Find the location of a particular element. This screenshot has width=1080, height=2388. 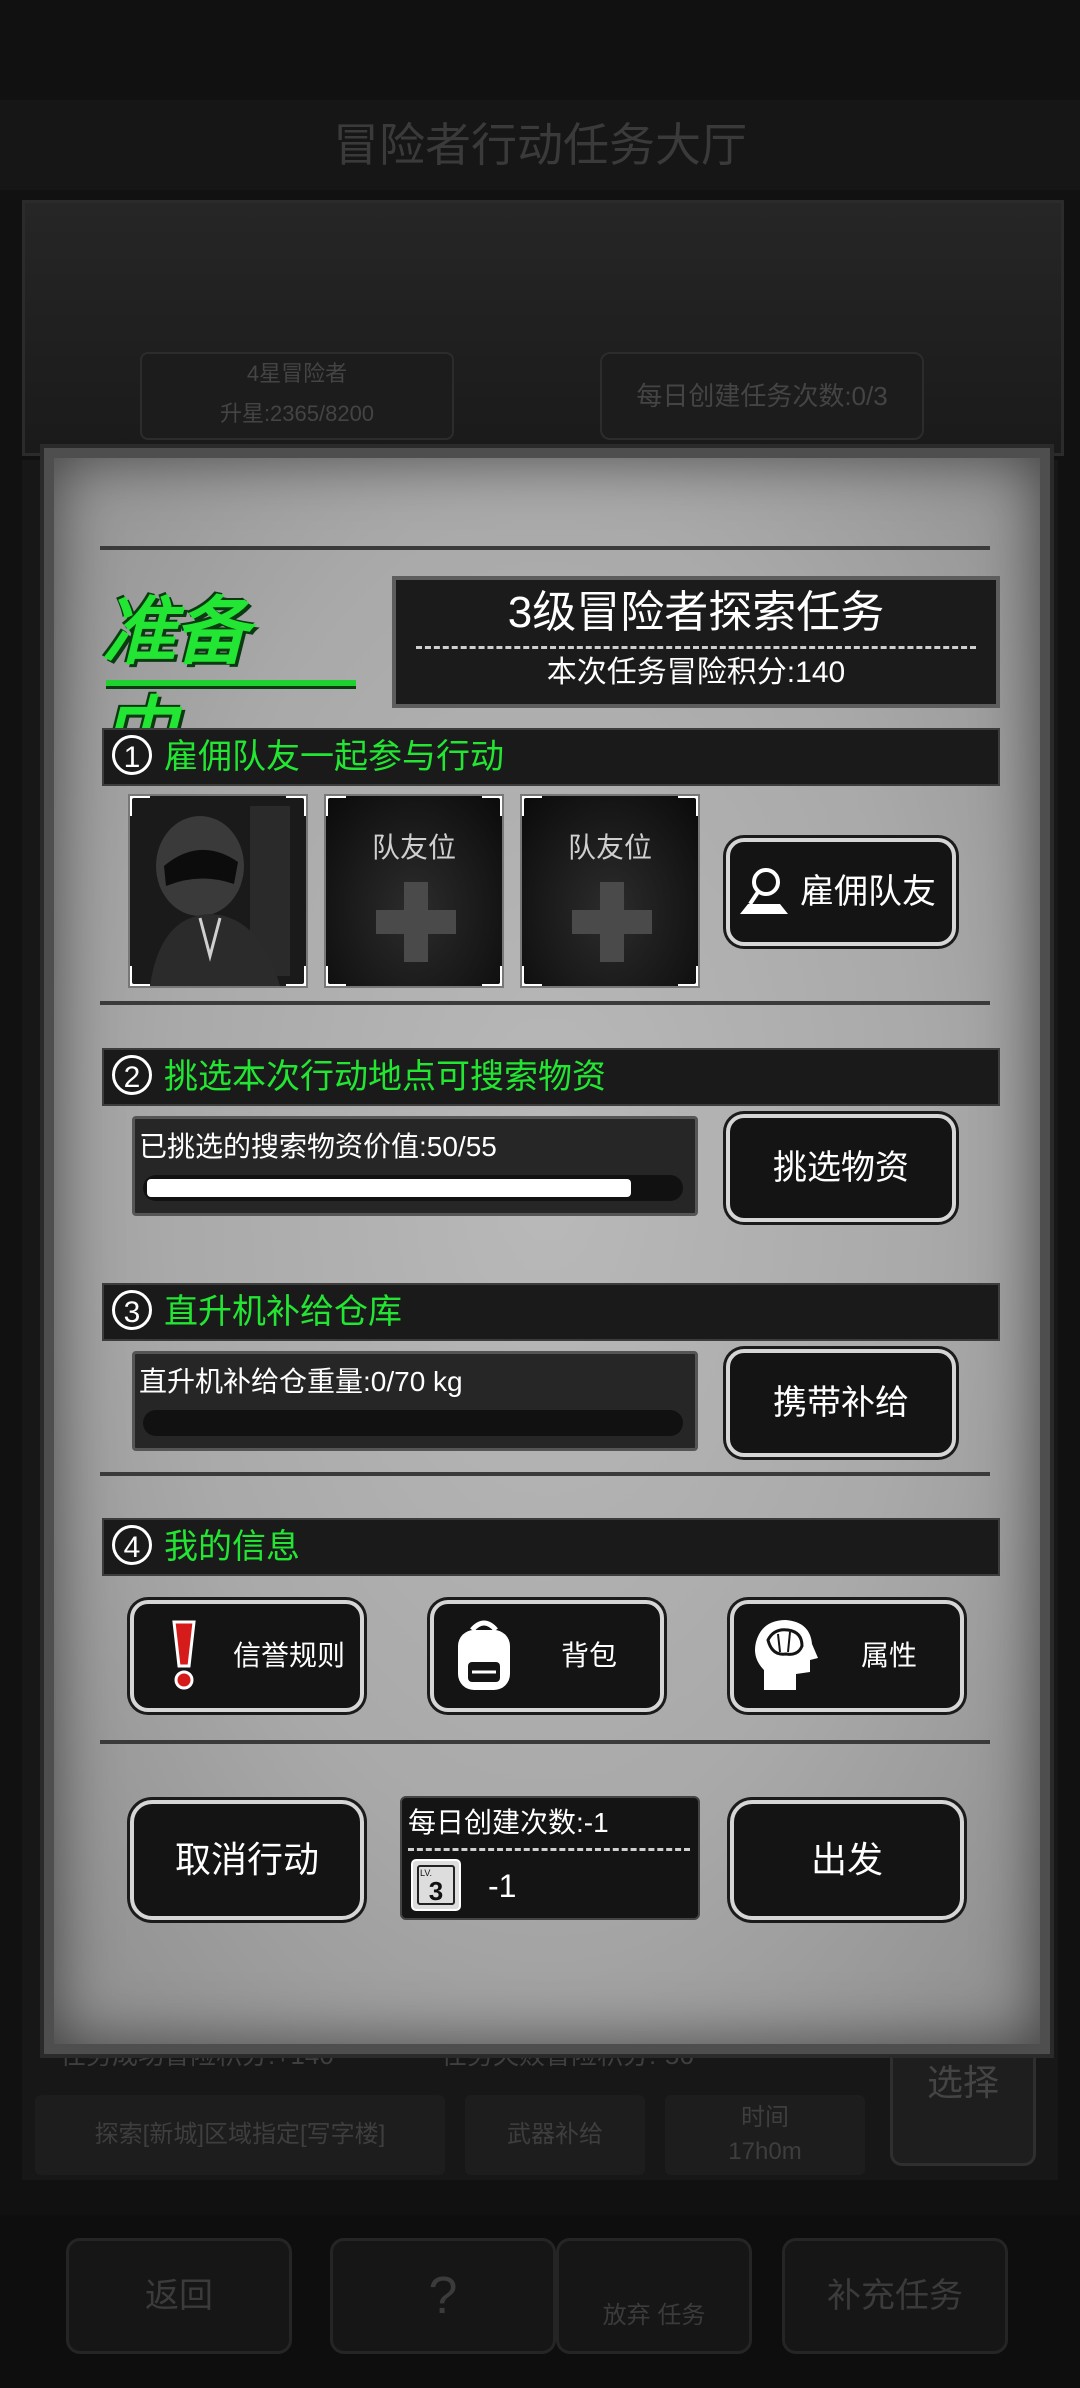

section-label: 挑选本次行动地点可搜索物资 is located at coordinates (385, 1077).